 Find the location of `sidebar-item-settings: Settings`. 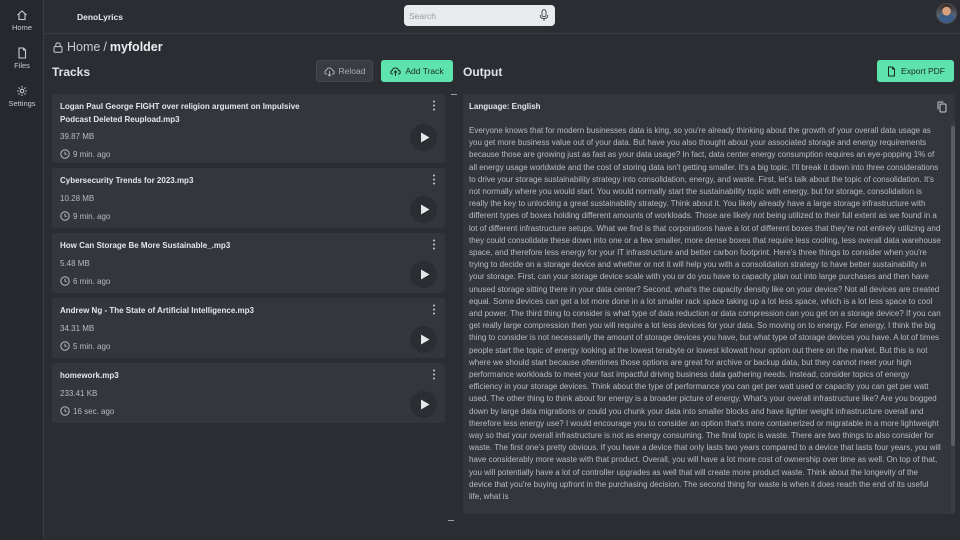

sidebar-item-settings: Settings is located at coordinates (22, 102).